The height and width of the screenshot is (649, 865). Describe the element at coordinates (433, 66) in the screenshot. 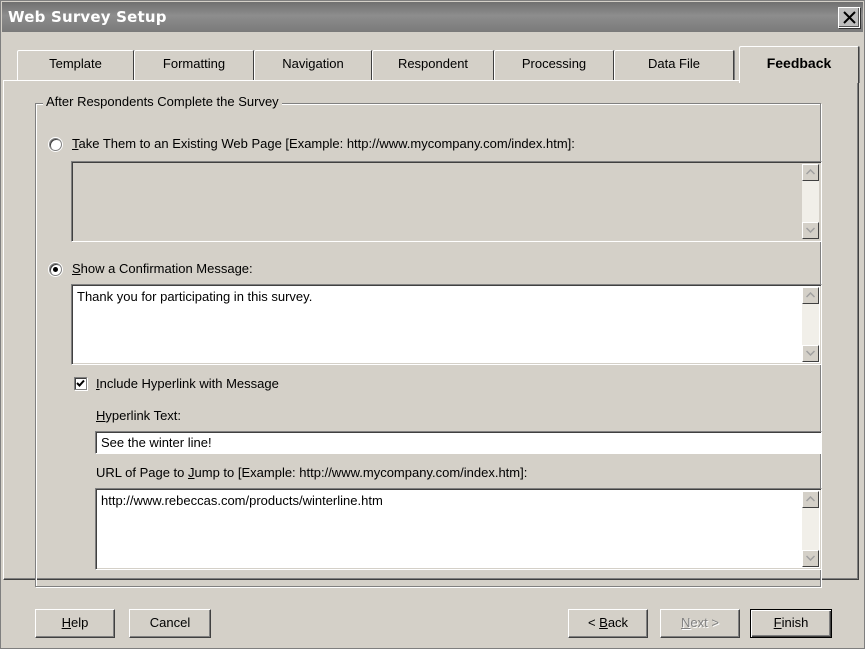

I see `tab-respondent: Respondent` at that location.